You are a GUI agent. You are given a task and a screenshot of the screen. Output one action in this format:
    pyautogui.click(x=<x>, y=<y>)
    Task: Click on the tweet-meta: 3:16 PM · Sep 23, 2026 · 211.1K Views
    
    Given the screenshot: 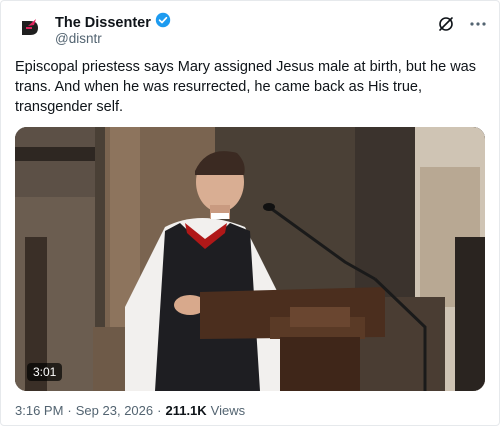 What is the action you would take?
    pyautogui.click(x=130, y=410)
    